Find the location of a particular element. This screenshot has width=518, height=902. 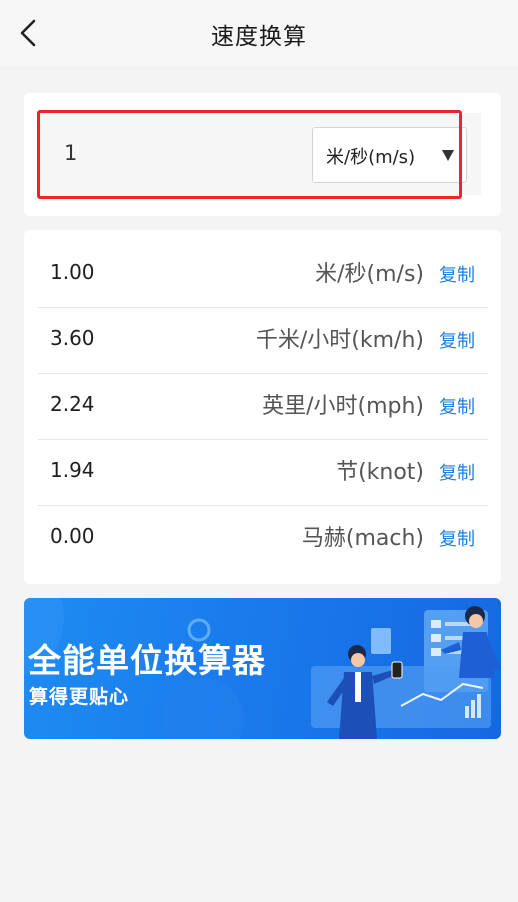

result-unit: 节(knot) is located at coordinates (380, 472).